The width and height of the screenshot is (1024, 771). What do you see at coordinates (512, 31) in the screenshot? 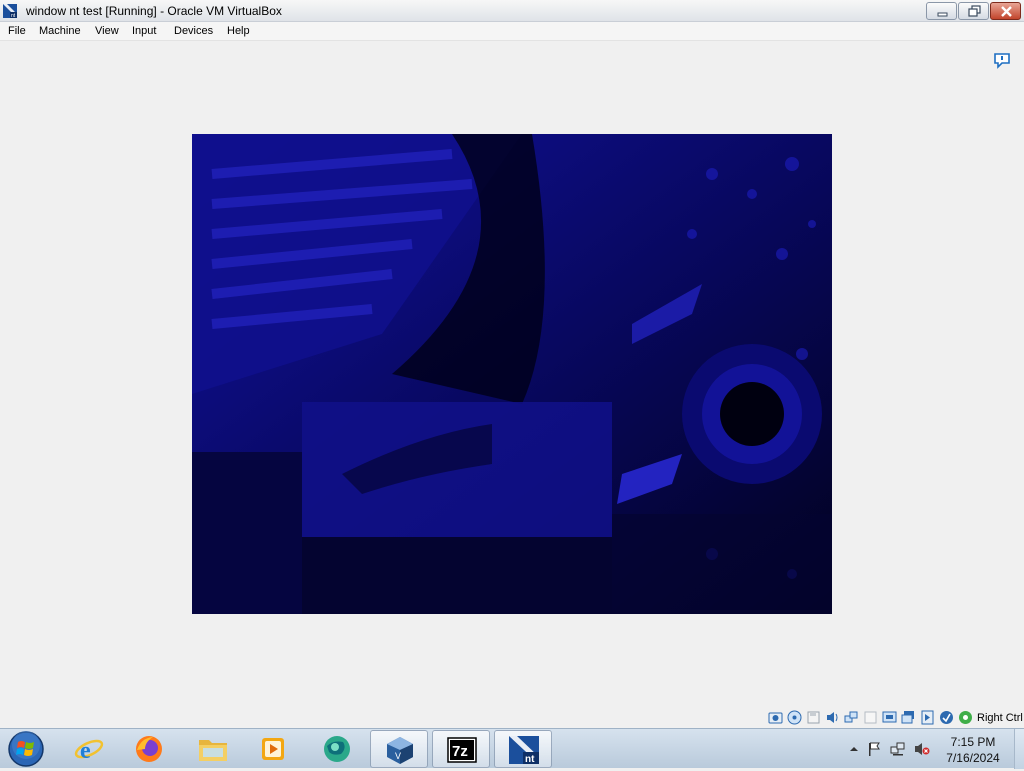
I see `menubar: File Machine View Input Devices Help` at bounding box center [512, 31].